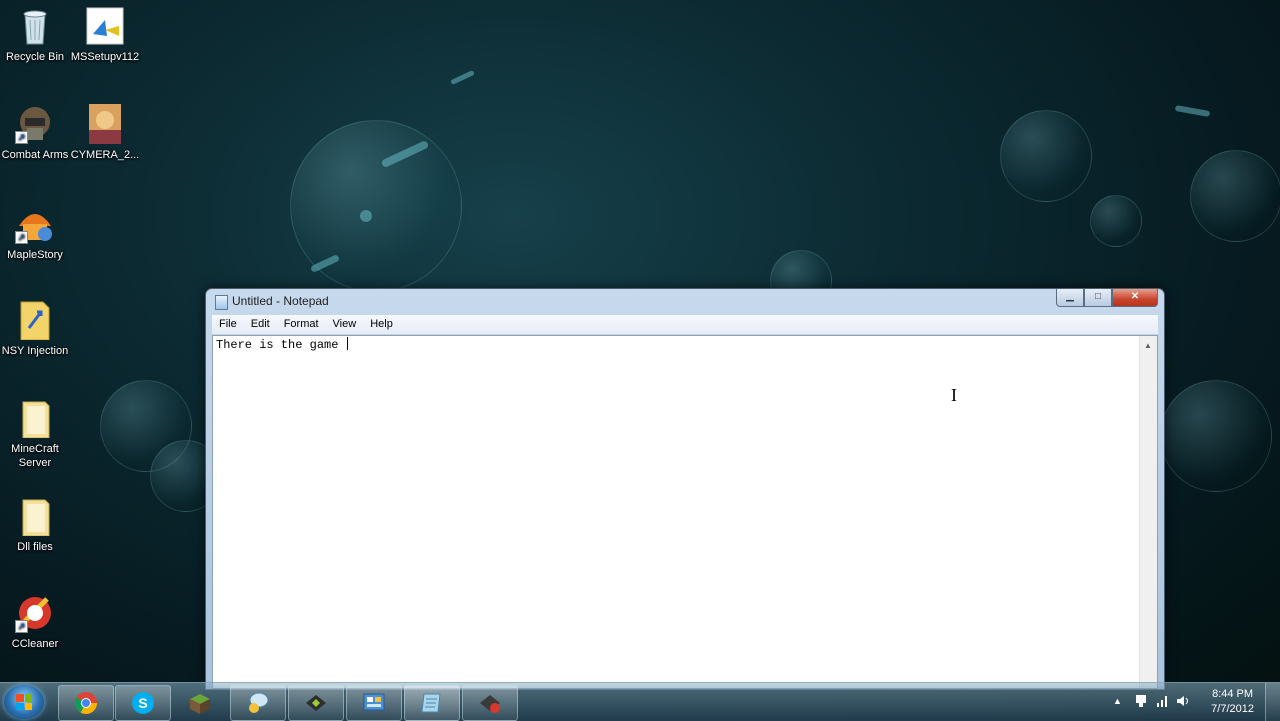 This screenshot has width=1280, height=721. I want to click on control-panel-icon, so click(374, 702).